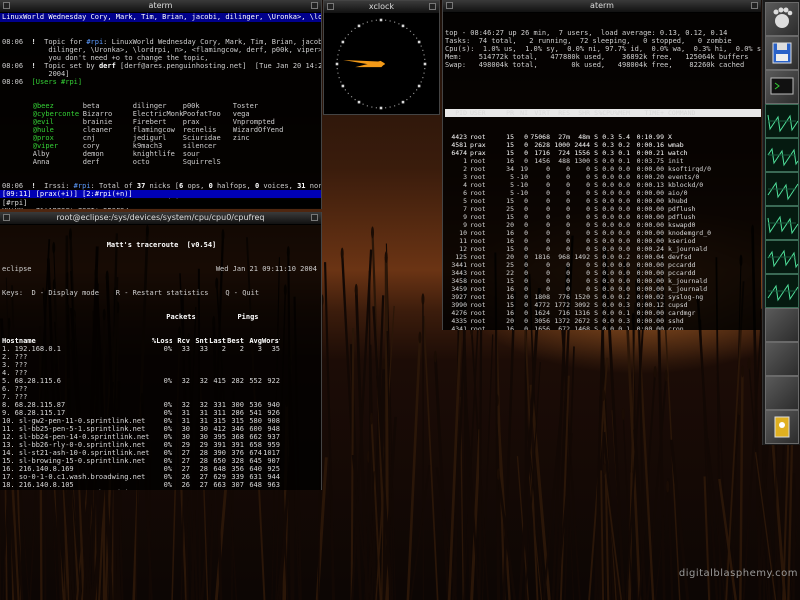  Describe the element at coordinates (208, 122) in the screenshot. I see `irc-nick: prax` at that location.